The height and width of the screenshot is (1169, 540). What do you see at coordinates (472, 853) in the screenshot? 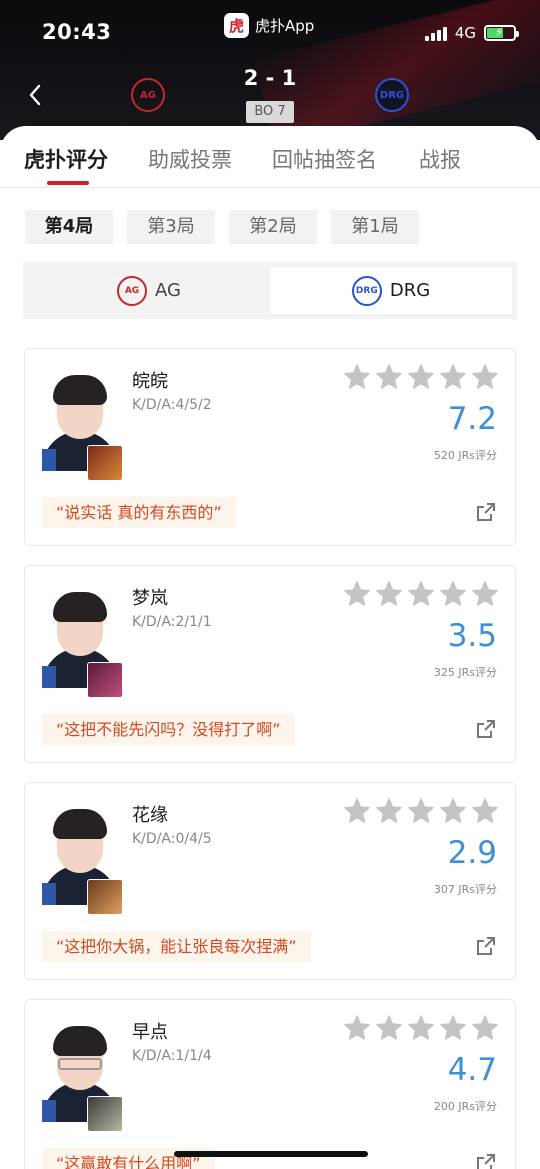
I see `player-score: 2.9` at bounding box center [472, 853].